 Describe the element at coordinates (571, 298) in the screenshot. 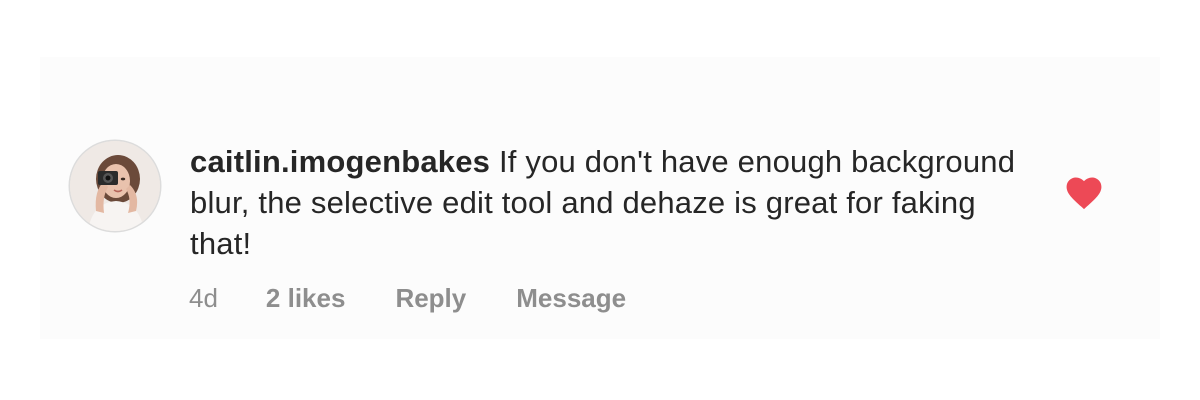

I see `message-button: Message` at that location.